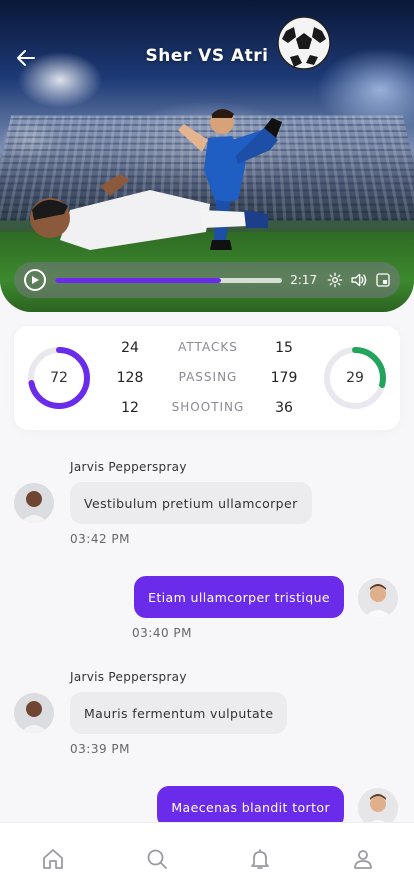 The height and width of the screenshot is (896, 414). Describe the element at coordinates (207, 859) in the screenshot. I see `bottom-nav` at that location.